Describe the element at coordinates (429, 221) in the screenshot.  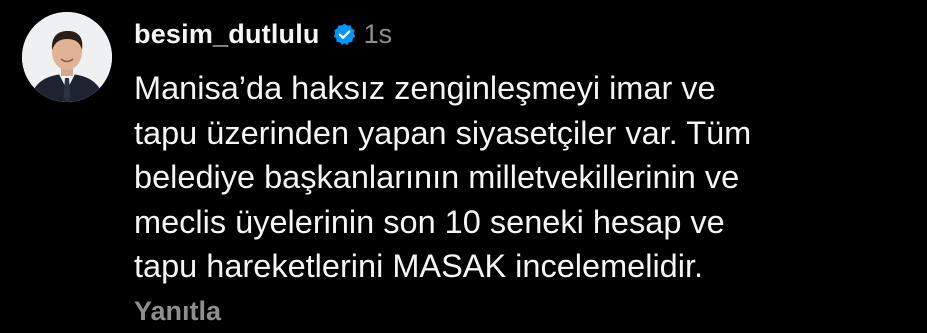
I see `comment-text-line: meclis üyelerinin son 10 seneki hesap ve` at that location.